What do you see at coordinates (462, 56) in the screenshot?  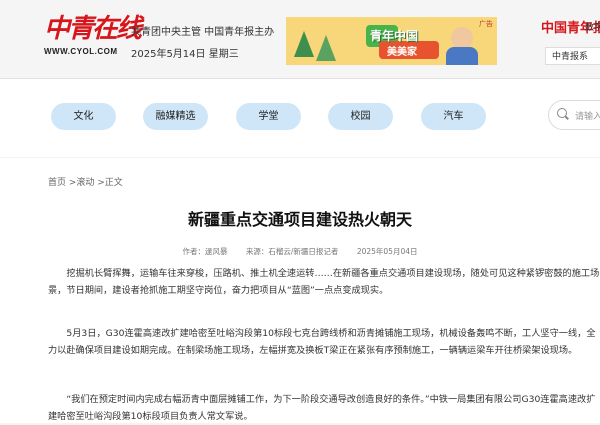 I see `person-body` at bounding box center [462, 56].